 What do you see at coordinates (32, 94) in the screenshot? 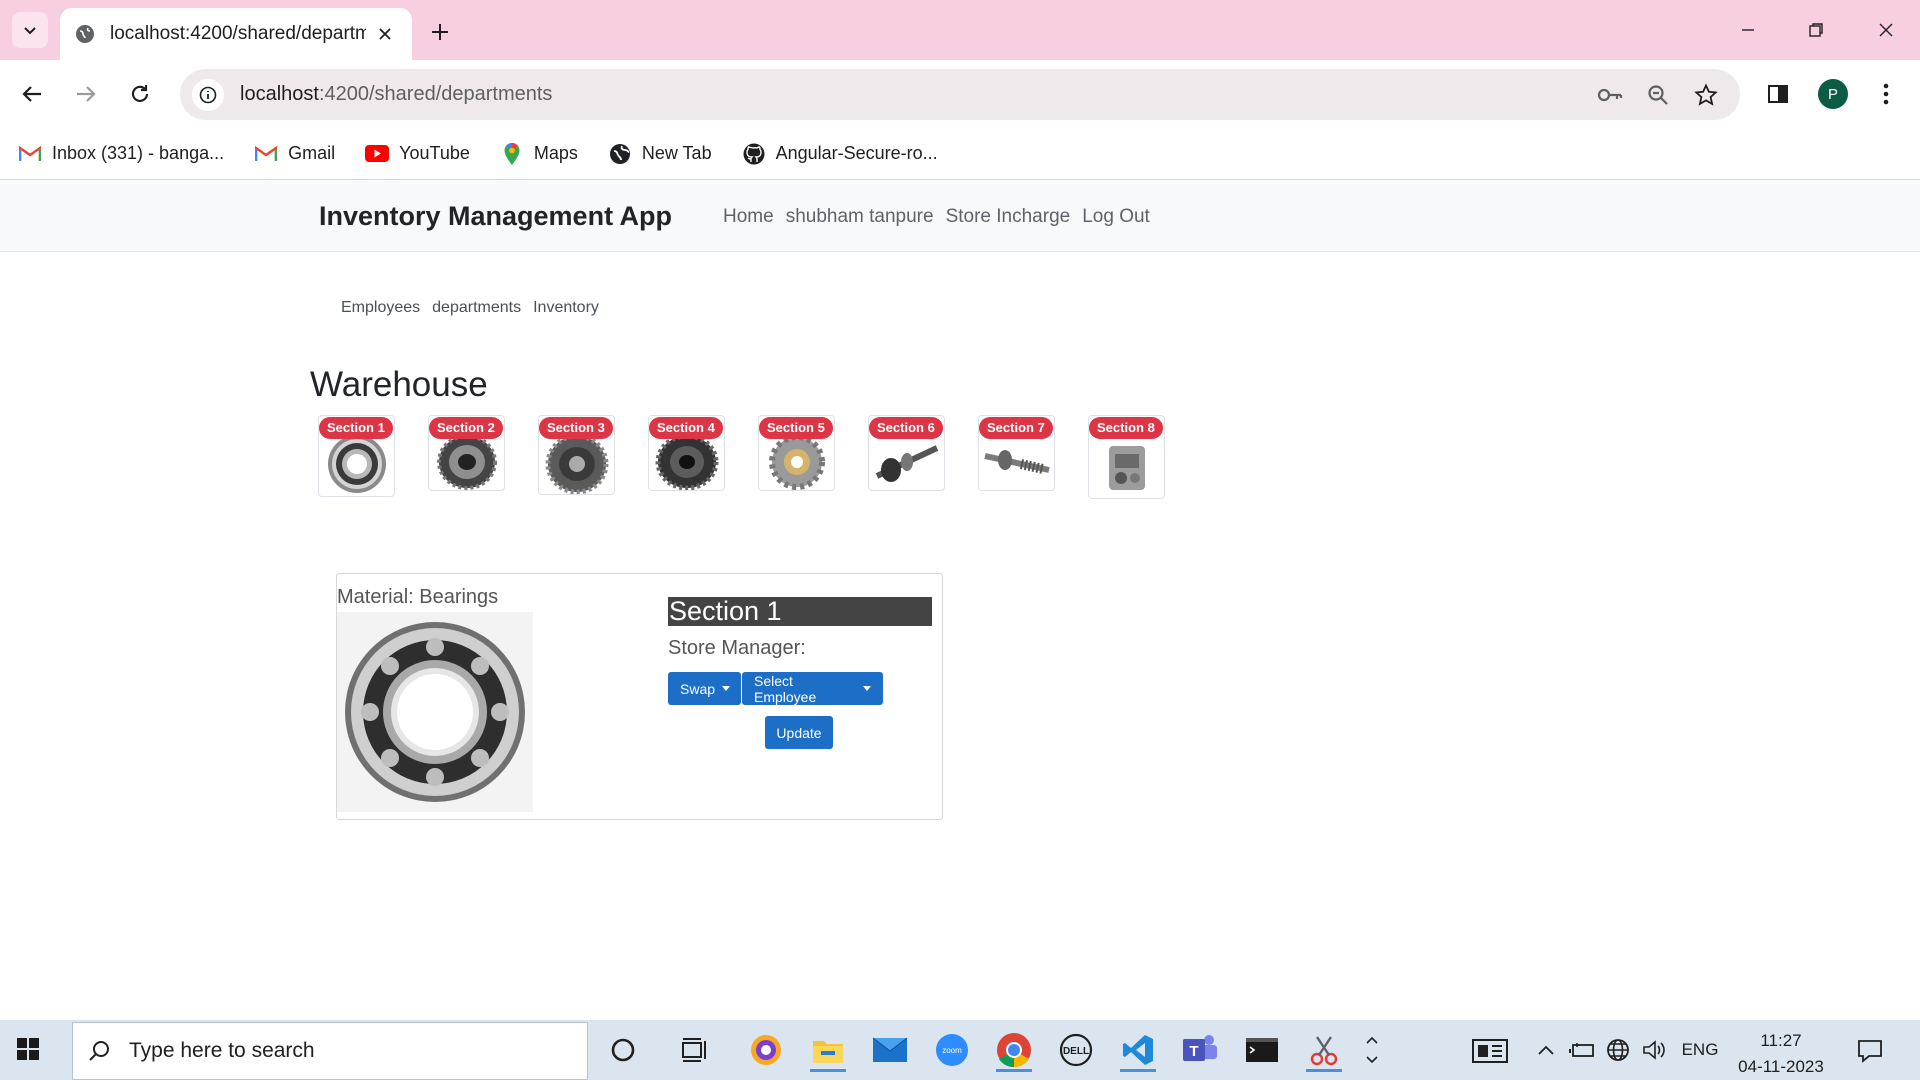
I see `back-button` at bounding box center [32, 94].